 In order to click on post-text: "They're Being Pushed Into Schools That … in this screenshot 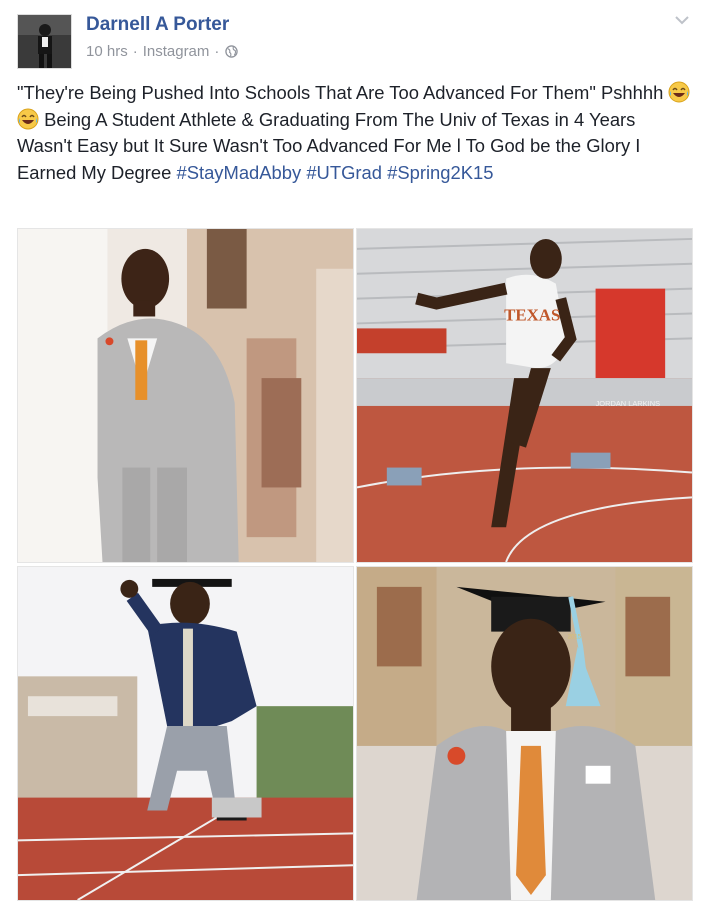, I will do `click(354, 133)`.